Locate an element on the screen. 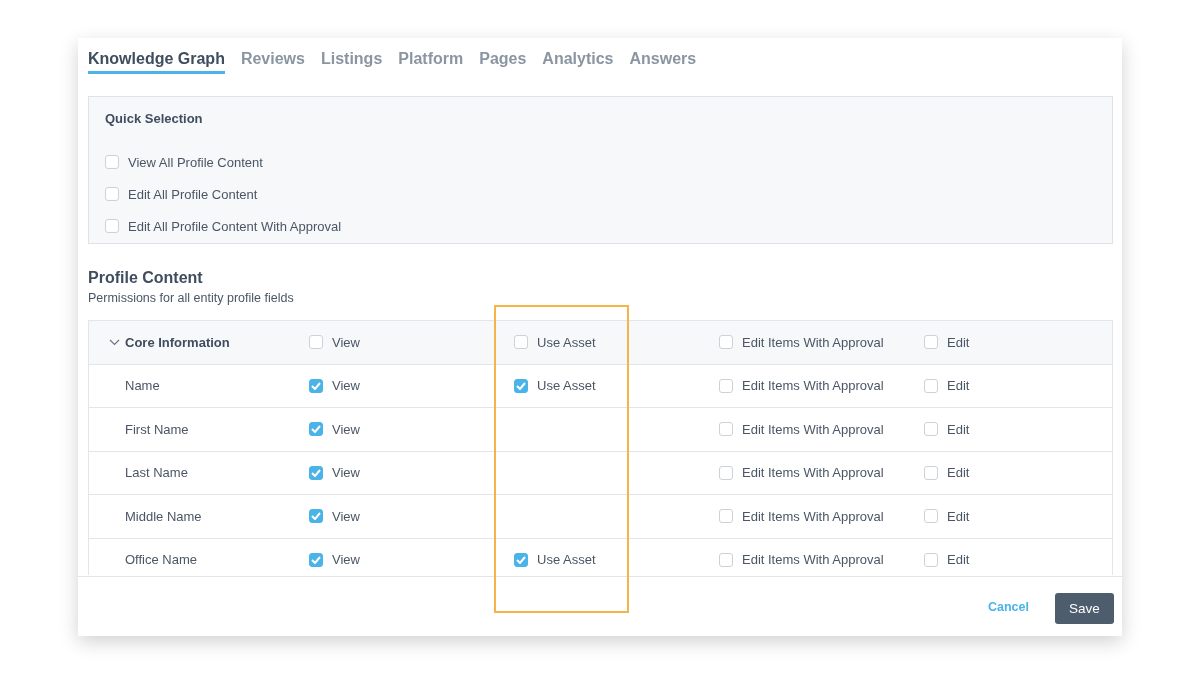 This screenshot has width=1200, height=675. nav-tab: Answers is located at coordinates (663, 61).